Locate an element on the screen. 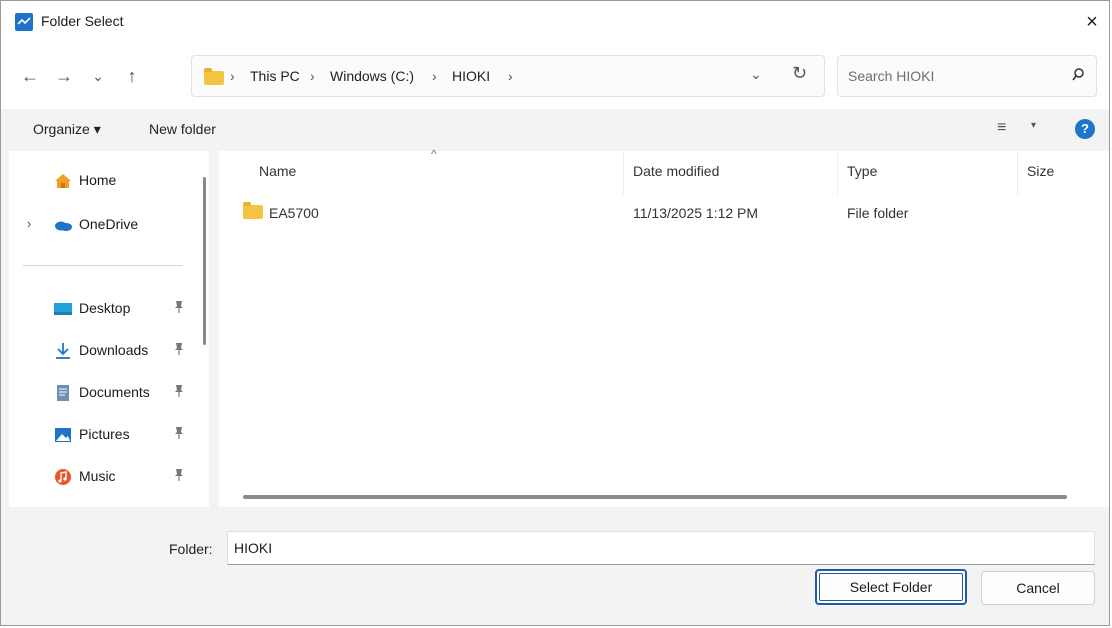 The width and height of the screenshot is (1112, 628). breadcrumb-hioki: HIOKI is located at coordinates (471, 76).